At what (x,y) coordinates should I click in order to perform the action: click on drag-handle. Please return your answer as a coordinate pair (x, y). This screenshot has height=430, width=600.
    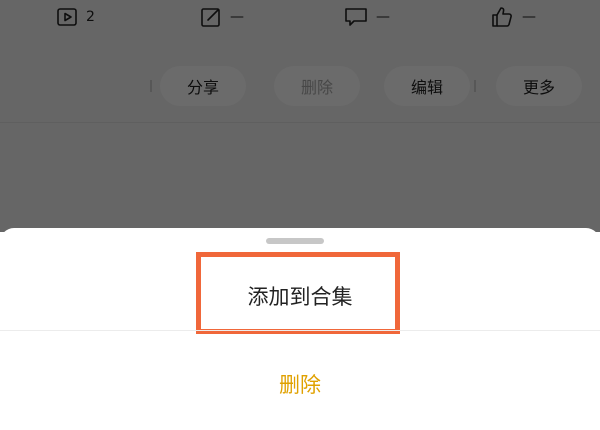
    Looking at the image, I should click on (295, 241).